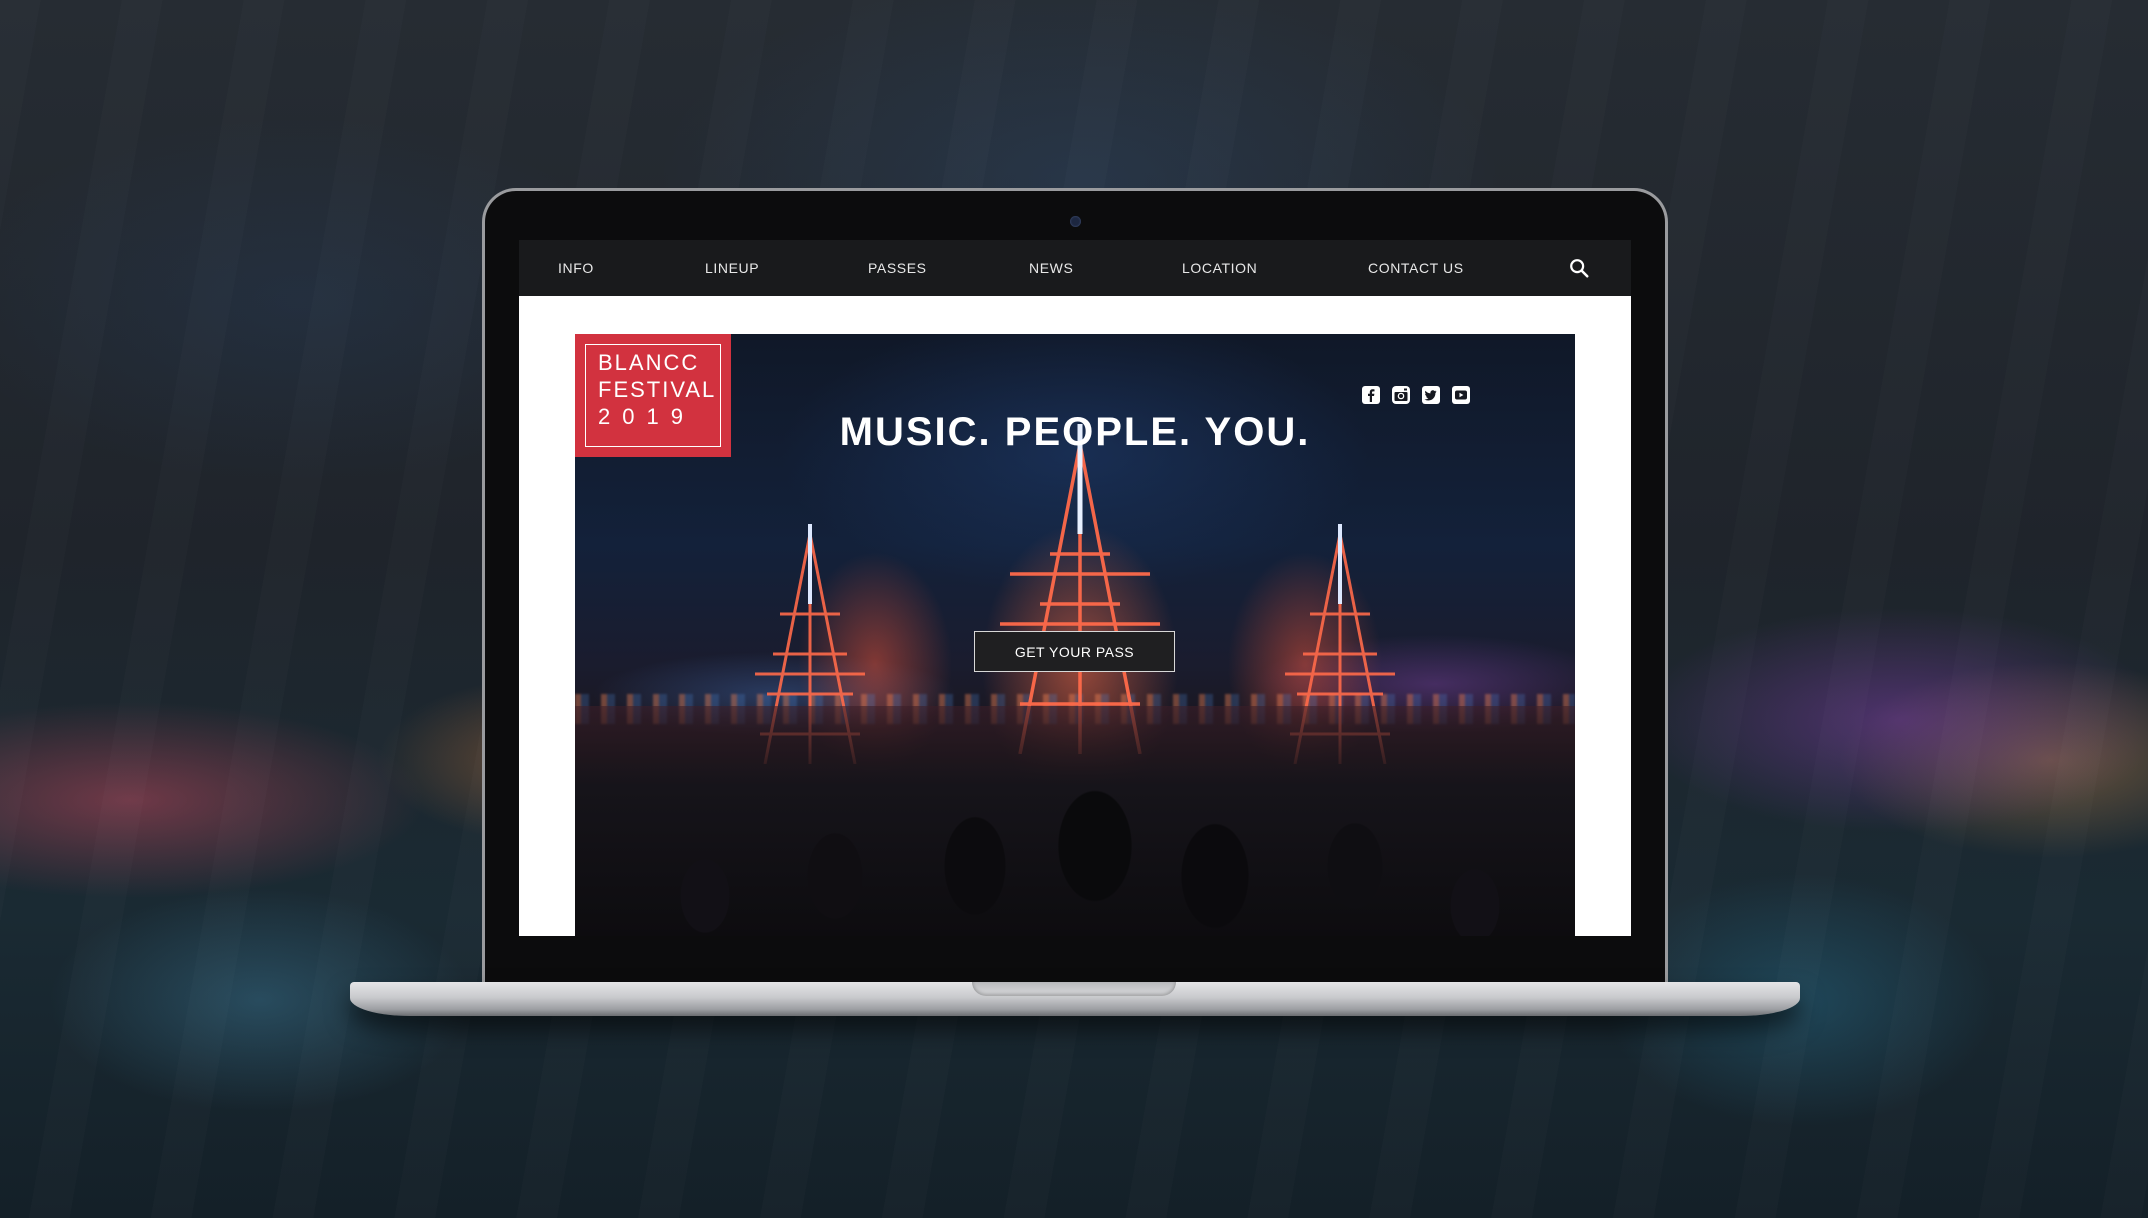 The height and width of the screenshot is (1218, 2148). What do you see at coordinates (1371, 395) in the screenshot?
I see `facebook-icon` at bounding box center [1371, 395].